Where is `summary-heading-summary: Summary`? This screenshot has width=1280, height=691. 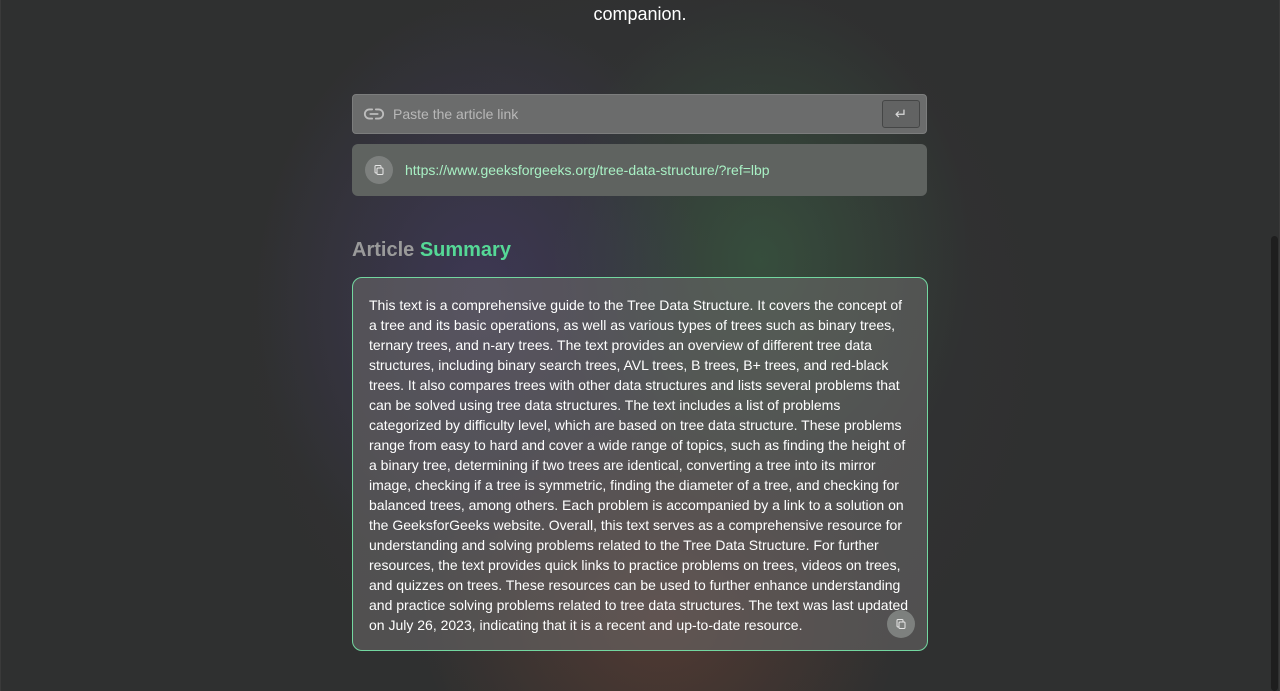 summary-heading-summary: Summary is located at coordinates (465, 250).